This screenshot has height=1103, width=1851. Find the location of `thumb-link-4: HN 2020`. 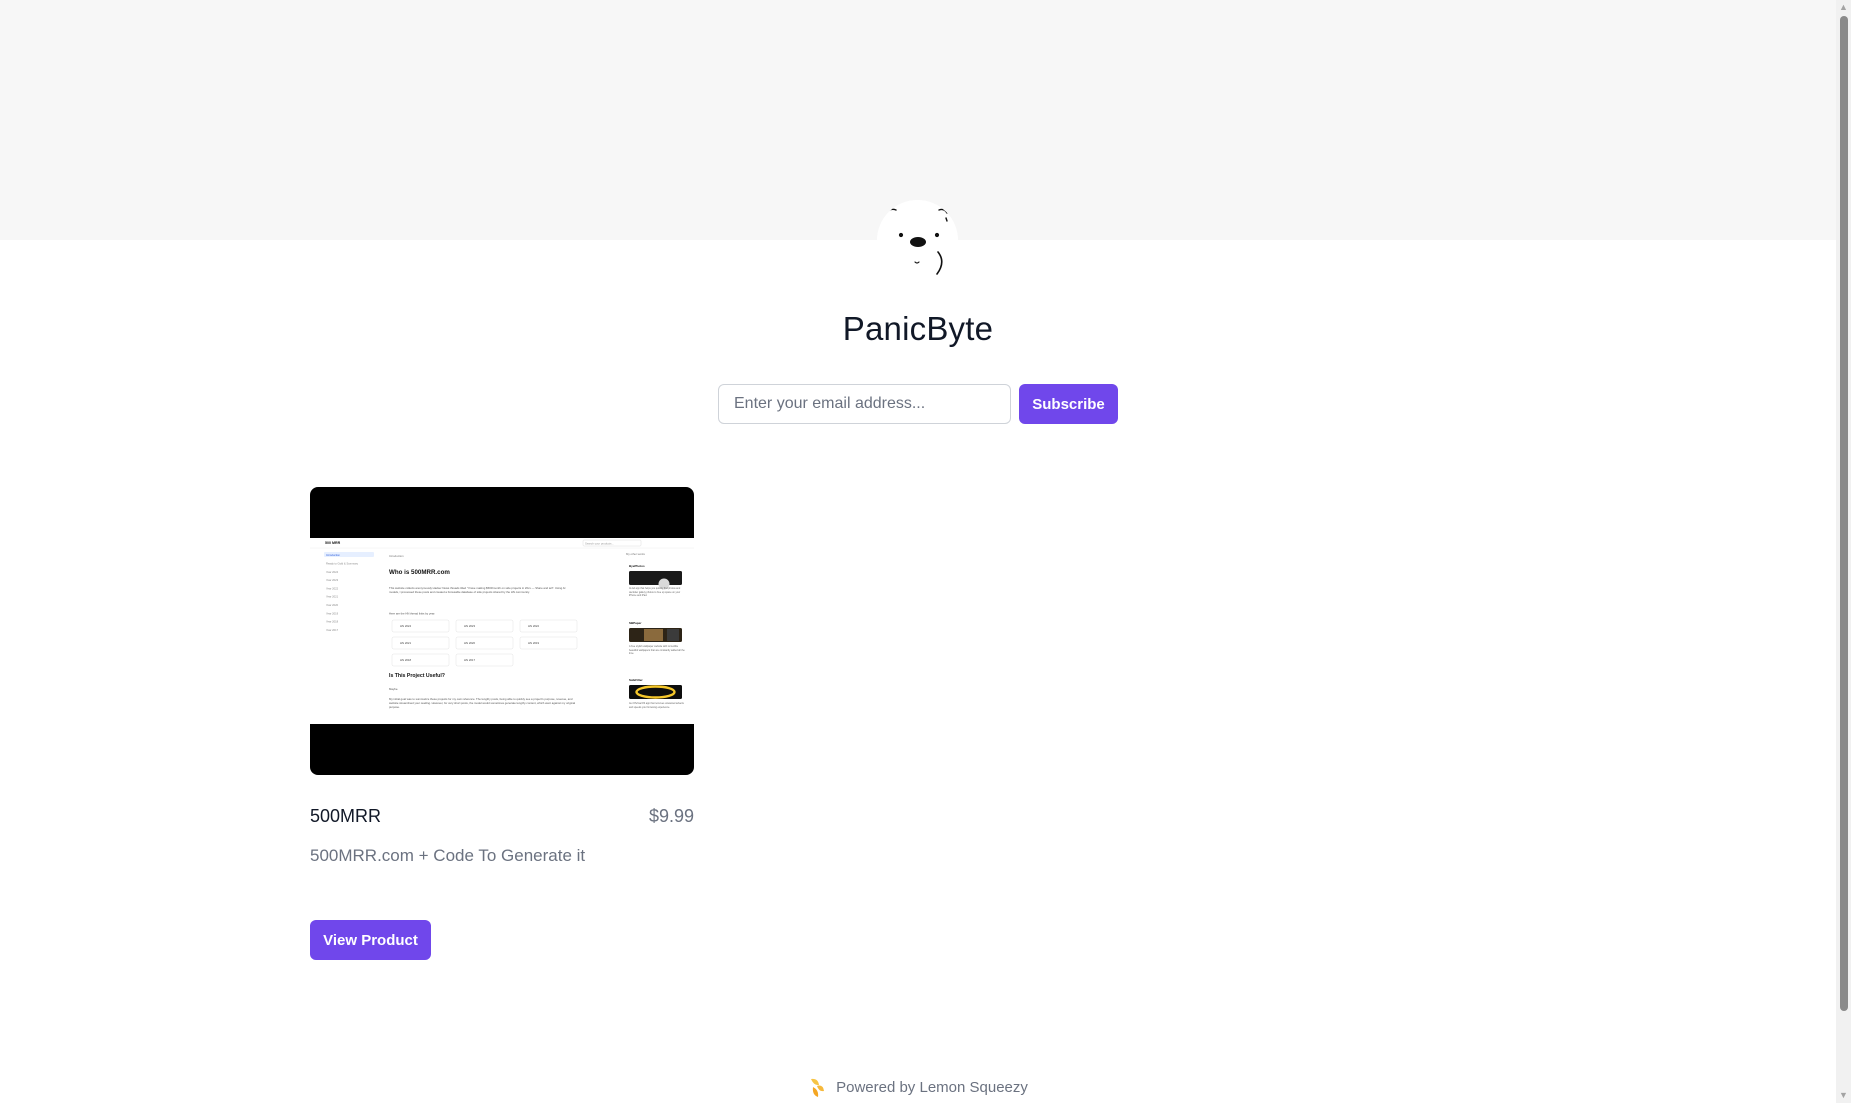

thumb-link-4: HN 2020 is located at coordinates (469, 643).